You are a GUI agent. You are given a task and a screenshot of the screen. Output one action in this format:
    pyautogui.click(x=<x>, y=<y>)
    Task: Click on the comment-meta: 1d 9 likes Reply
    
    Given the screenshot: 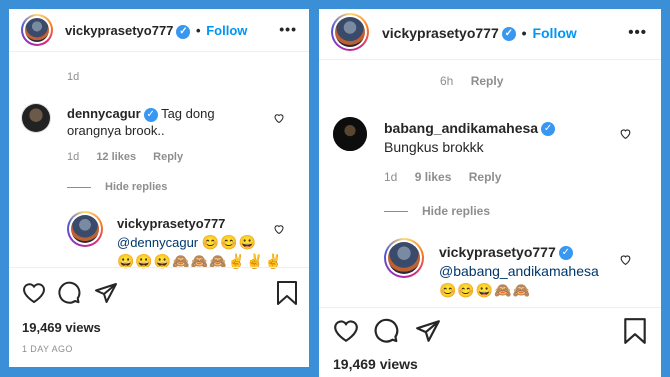 What is the action you would take?
    pyautogui.click(x=449, y=177)
    